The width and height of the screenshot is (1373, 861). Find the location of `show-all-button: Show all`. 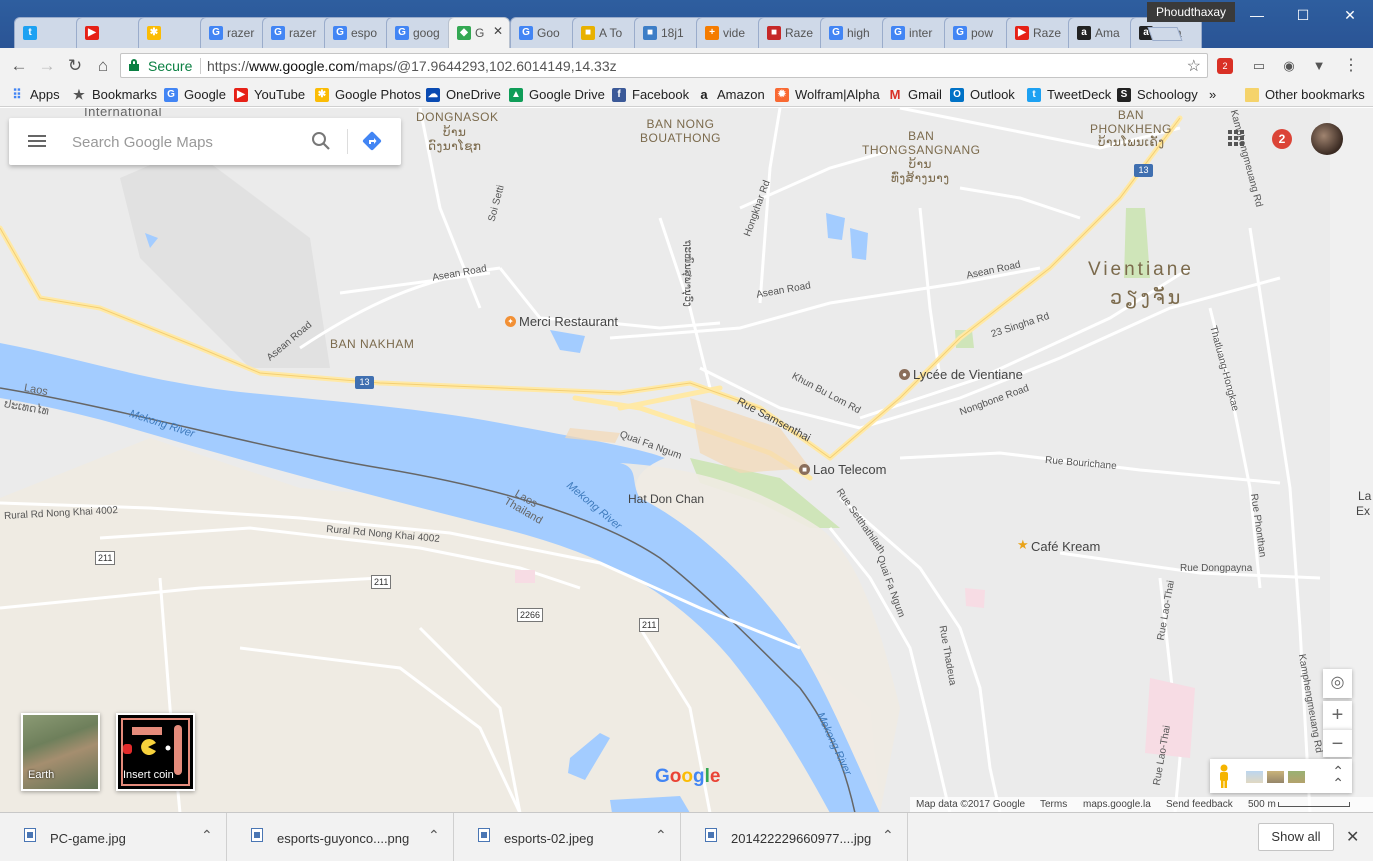

show-all-button: Show all is located at coordinates (1296, 837).